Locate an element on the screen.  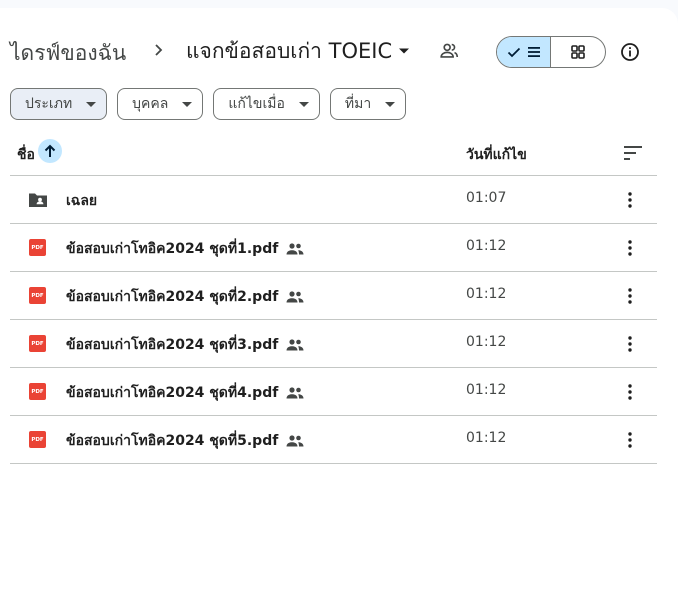
grid-view-button is located at coordinates (578, 52).